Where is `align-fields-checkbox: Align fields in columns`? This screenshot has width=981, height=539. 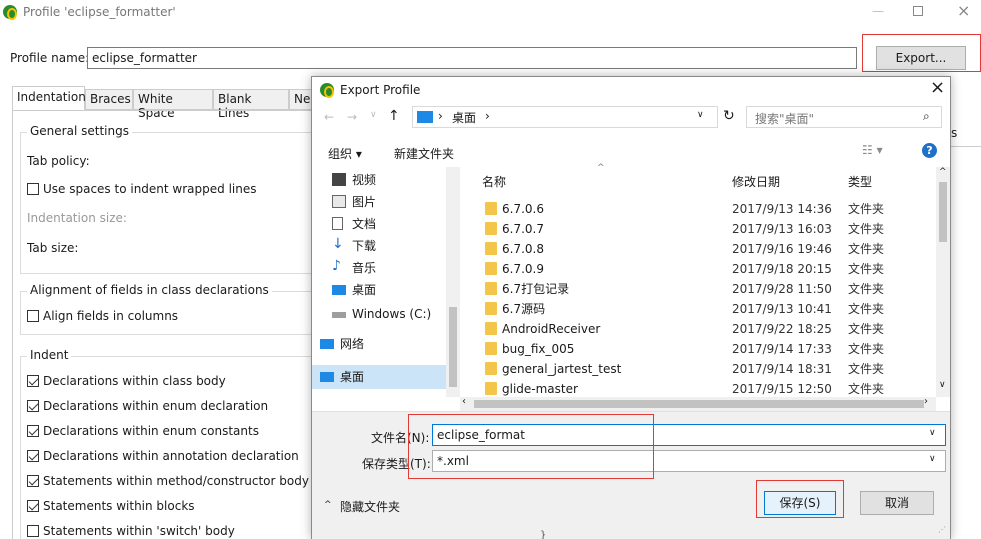 align-fields-checkbox: Align fields in columns is located at coordinates (102, 316).